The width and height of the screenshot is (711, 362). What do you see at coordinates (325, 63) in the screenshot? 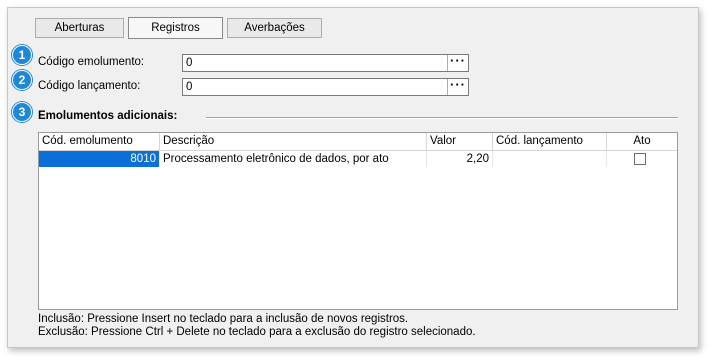
I see `codigo-emolumento-field: 0 ···` at bounding box center [325, 63].